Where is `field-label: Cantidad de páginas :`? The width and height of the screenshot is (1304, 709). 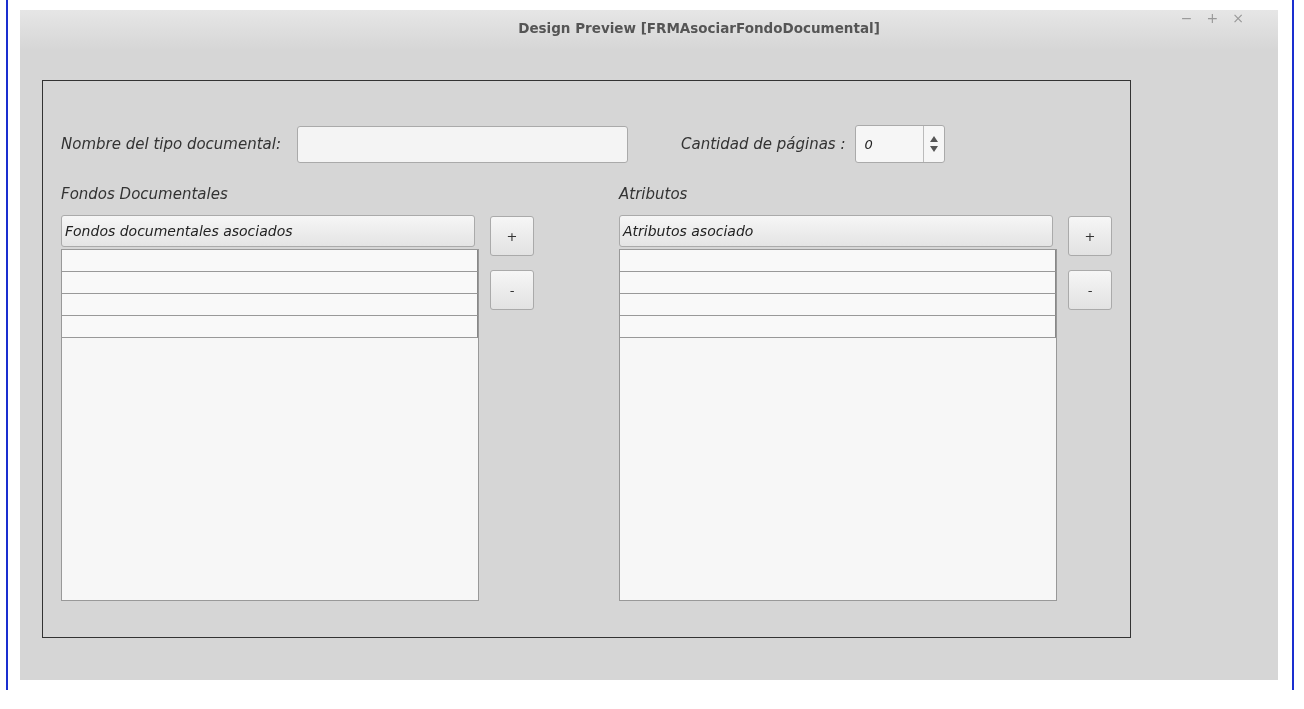
field-label: Cantidad de páginas : is located at coordinates (763, 144).